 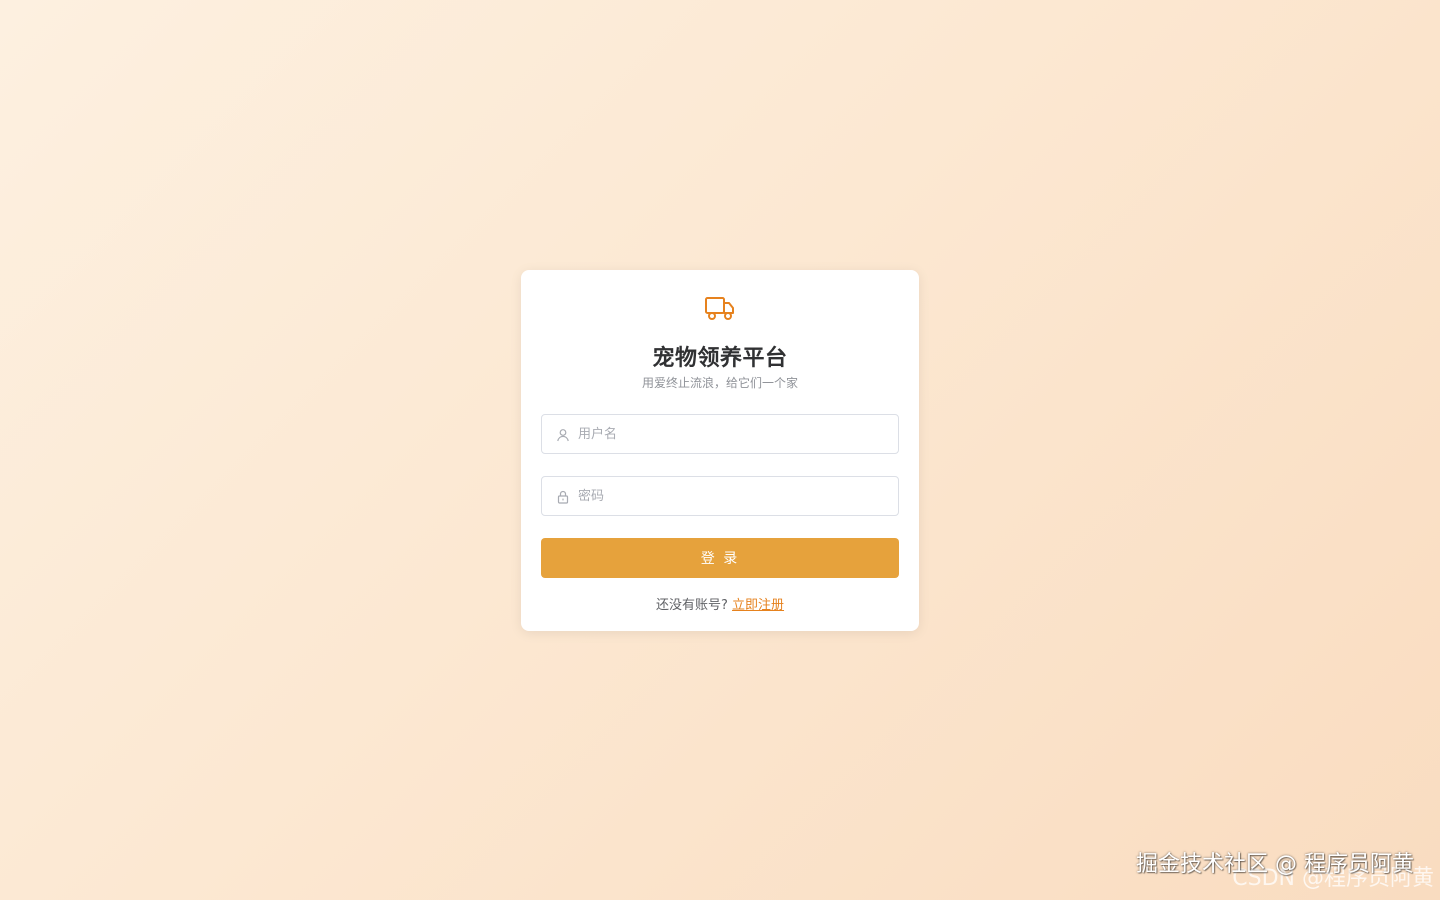 What do you see at coordinates (719, 383) in the screenshot?
I see `page-subtitle: 用爱终止流浪，给它们一个家` at bounding box center [719, 383].